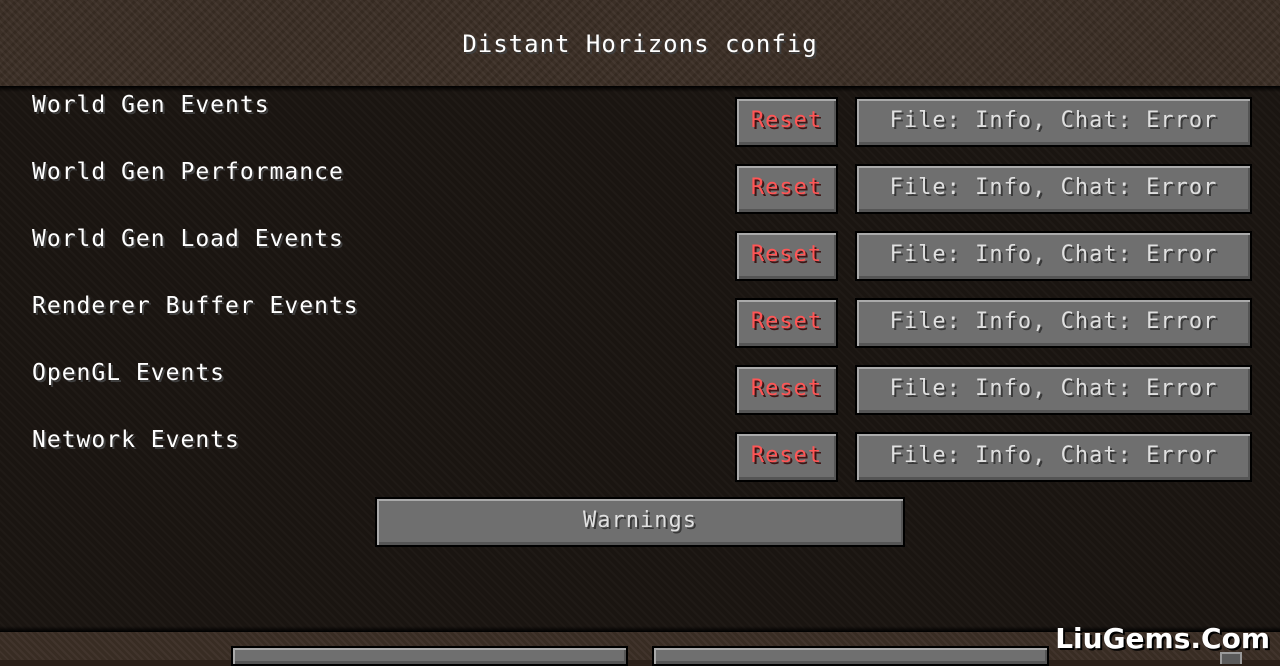 The image size is (1280, 666). Describe the element at coordinates (850, 656) in the screenshot. I see `footer-button-right` at that location.